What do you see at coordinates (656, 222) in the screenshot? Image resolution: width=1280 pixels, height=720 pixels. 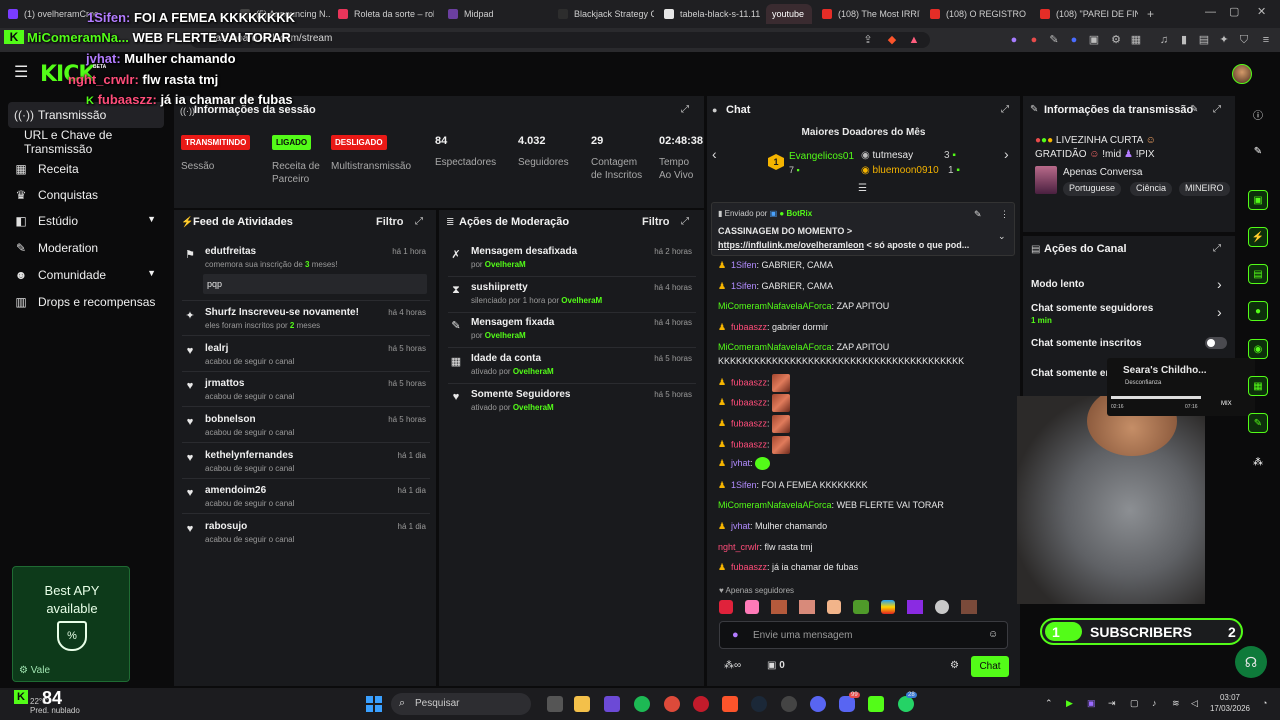 I see `moderation-filter-button: Filtro` at bounding box center [656, 222].